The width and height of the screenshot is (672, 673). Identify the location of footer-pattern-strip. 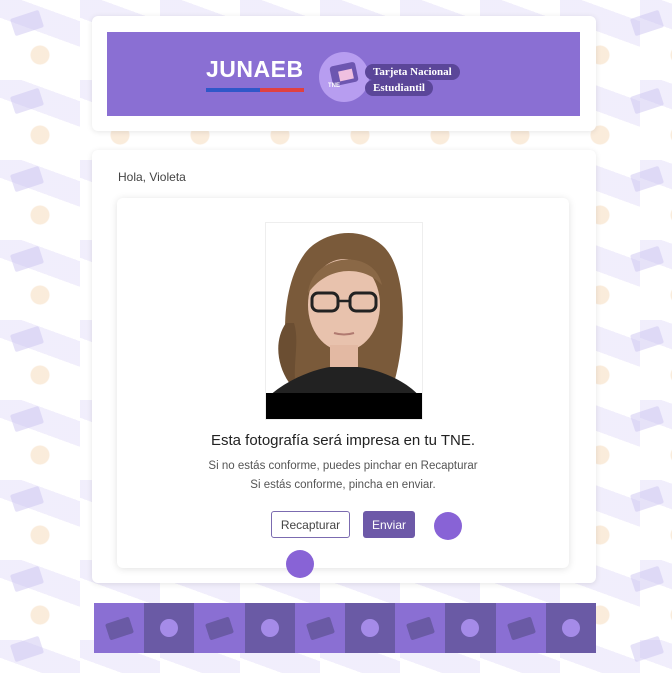
(345, 628).